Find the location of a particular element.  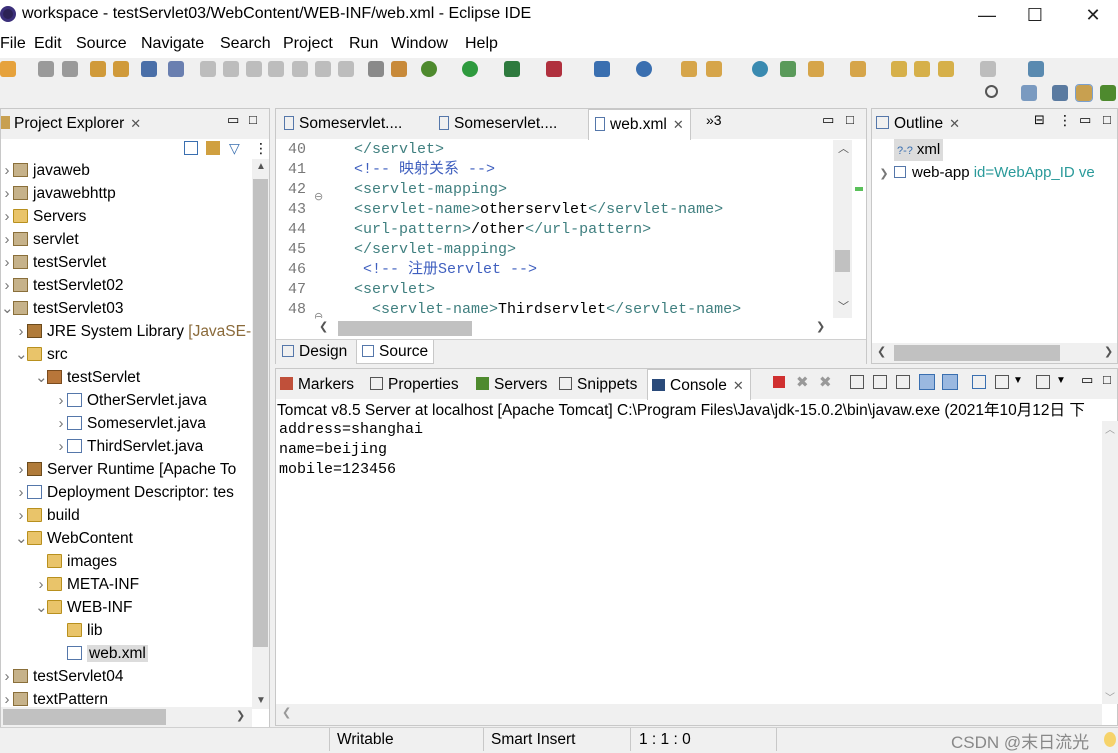

tree-item: › testServlet is located at coordinates (54, 262).